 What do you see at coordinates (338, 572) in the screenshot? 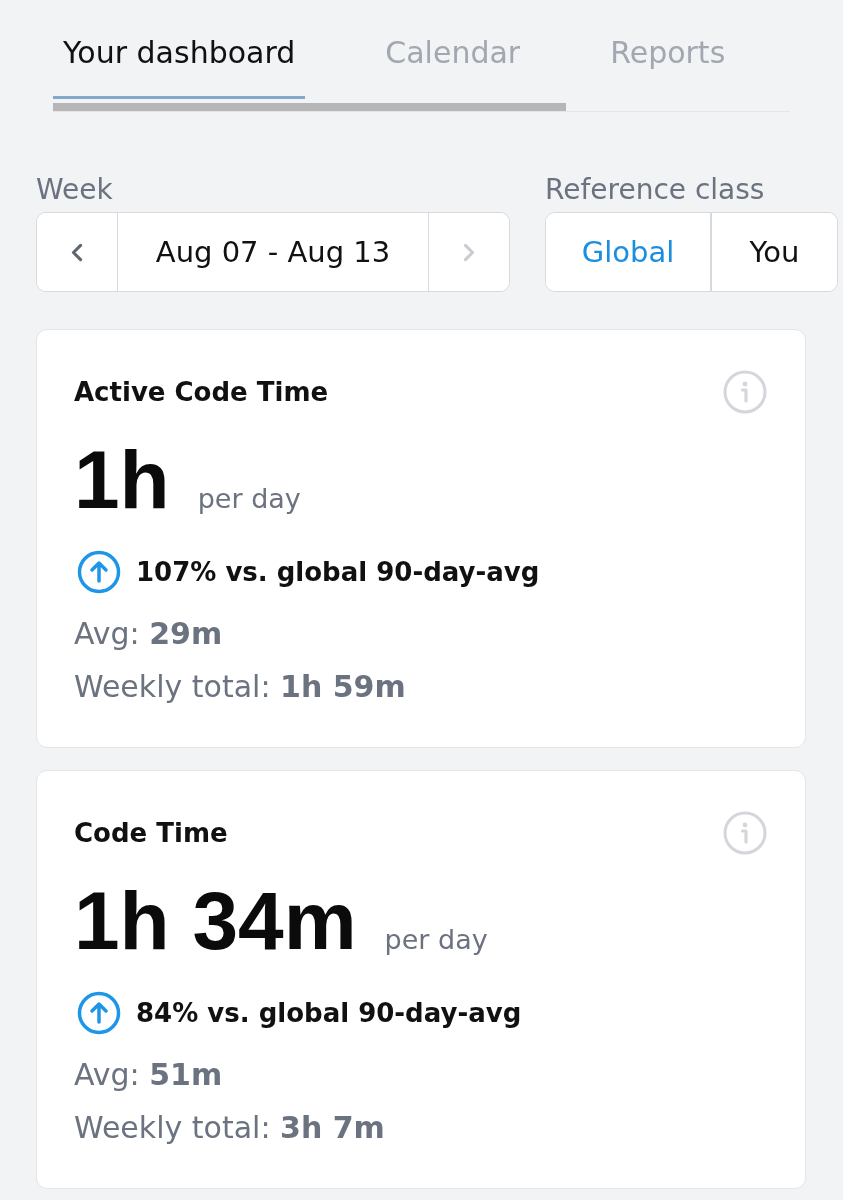
I see `trend-text: 107% vs. global 90-day-avg` at bounding box center [338, 572].